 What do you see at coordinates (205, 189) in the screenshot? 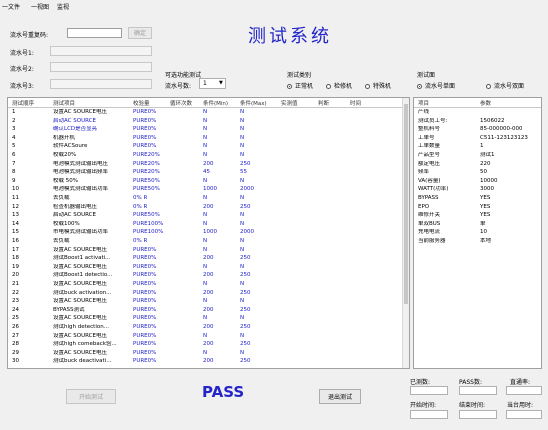
I see `table-row: 10 电池模式测试输出功率 PURE50% 1000 2000` at bounding box center [205, 189].